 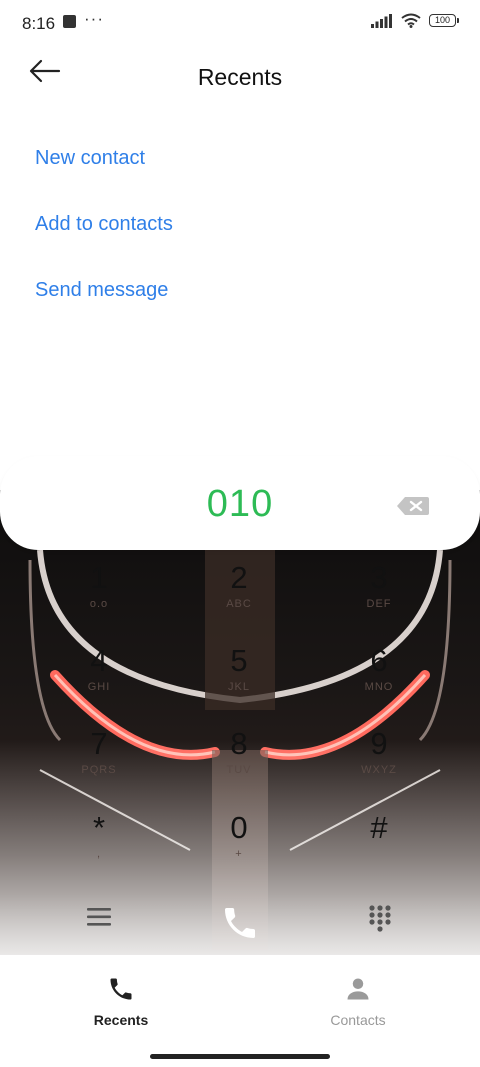 What do you see at coordinates (358, 989) in the screenshot?
I see `person-icon` at bounding box center [358, 989].